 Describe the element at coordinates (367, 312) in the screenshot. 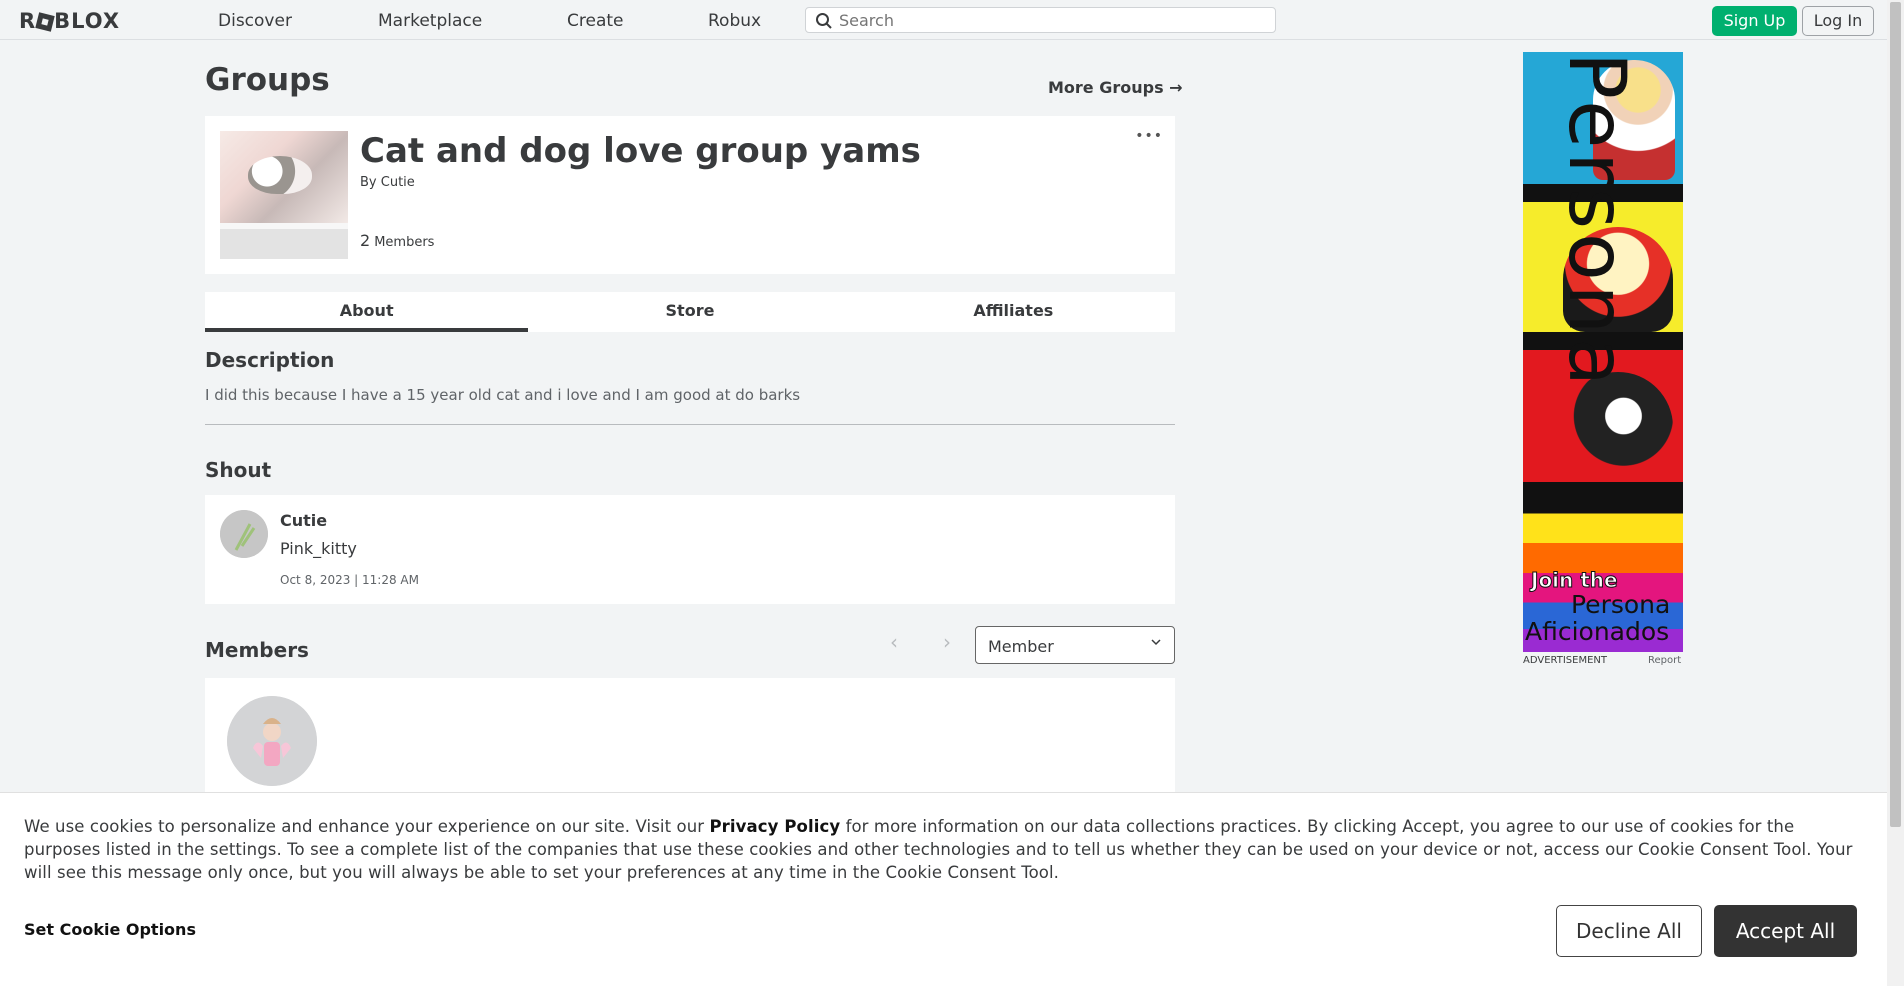

I see `tab-about: About` at that location.